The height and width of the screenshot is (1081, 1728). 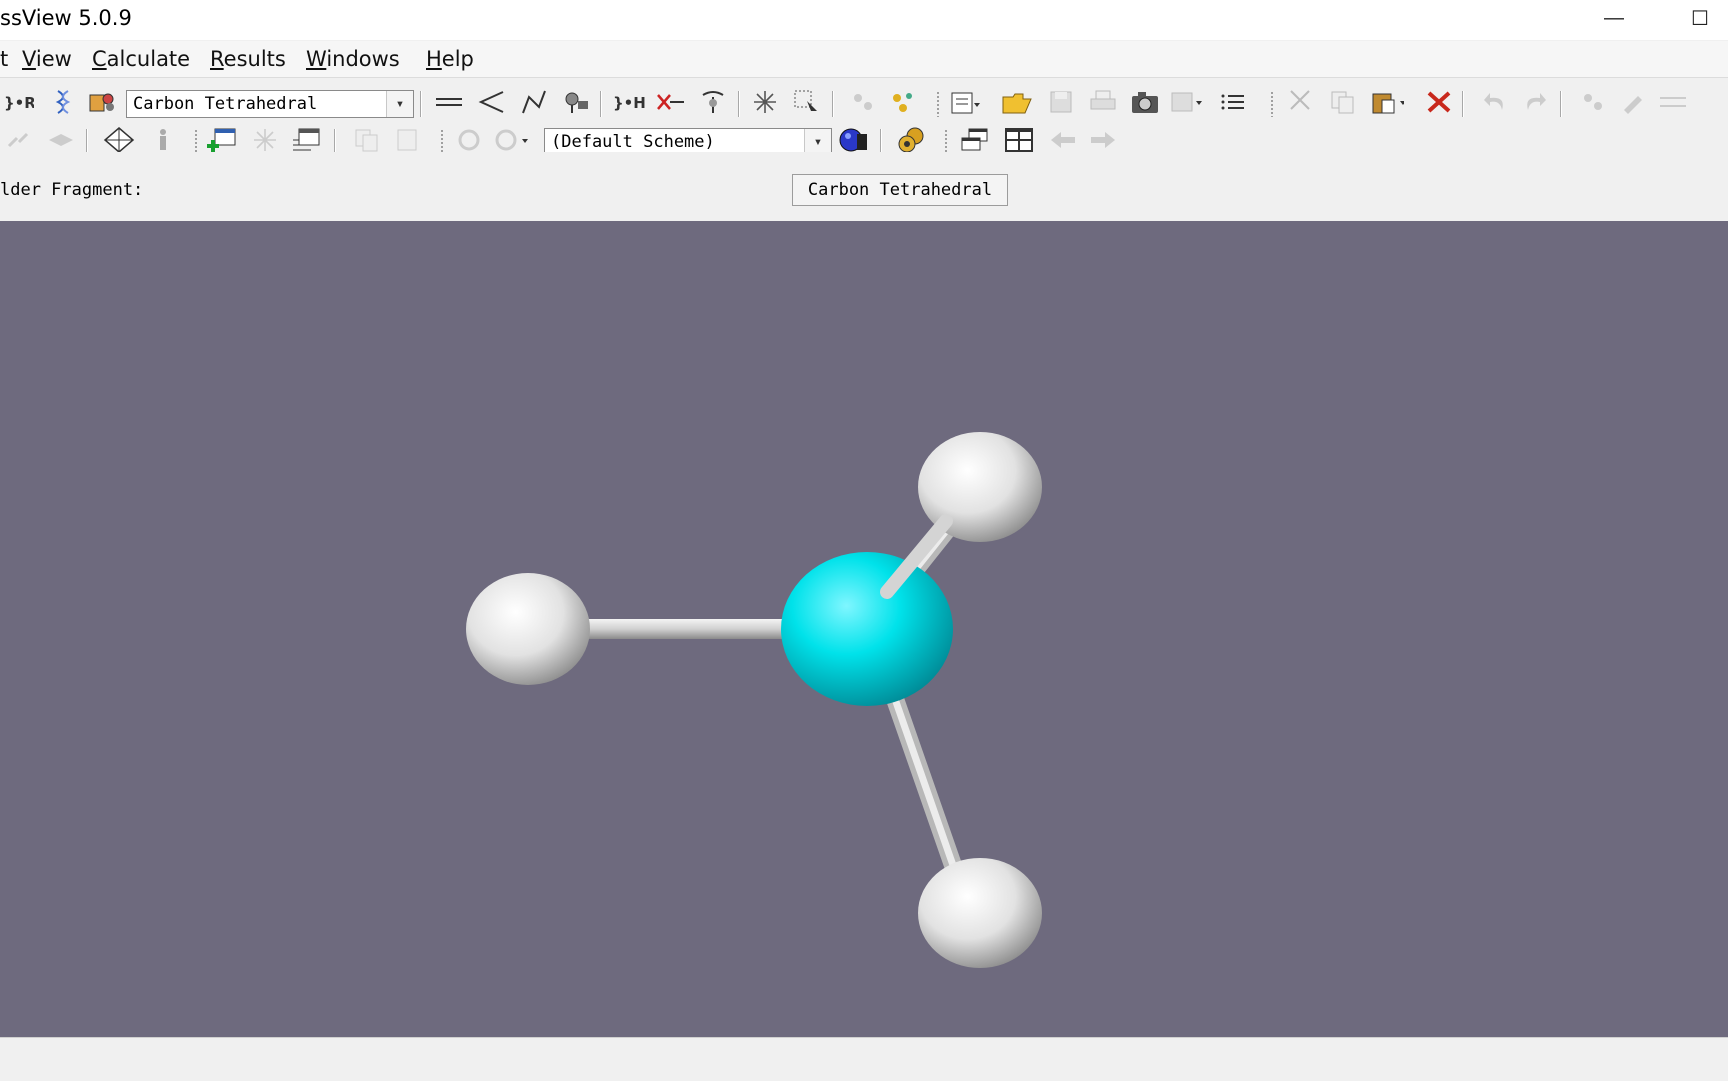 I want to click on fragment-combo: Carbon Tetrahedral ▾, so click(x=270, y=104).